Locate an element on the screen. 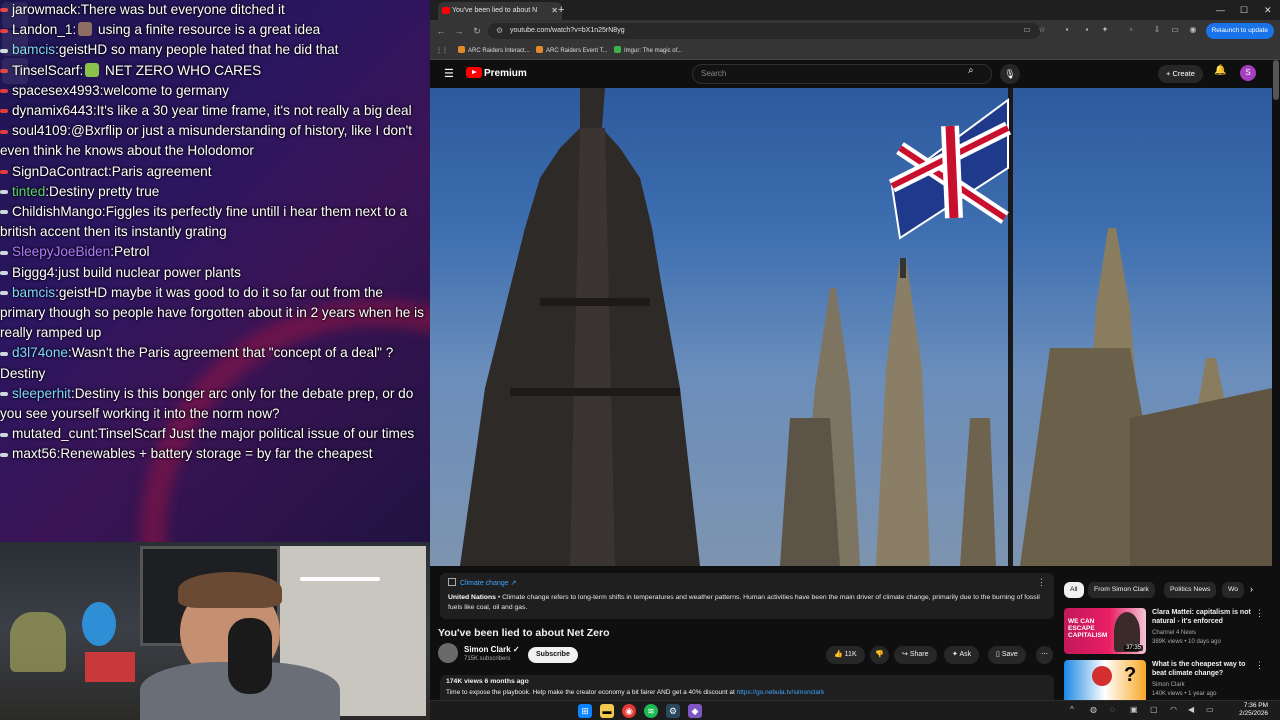 This screenshot has height=720, width=1280. system-clock: 7:36 PM 2/25/2026 is located at coordinates (1253, 710).